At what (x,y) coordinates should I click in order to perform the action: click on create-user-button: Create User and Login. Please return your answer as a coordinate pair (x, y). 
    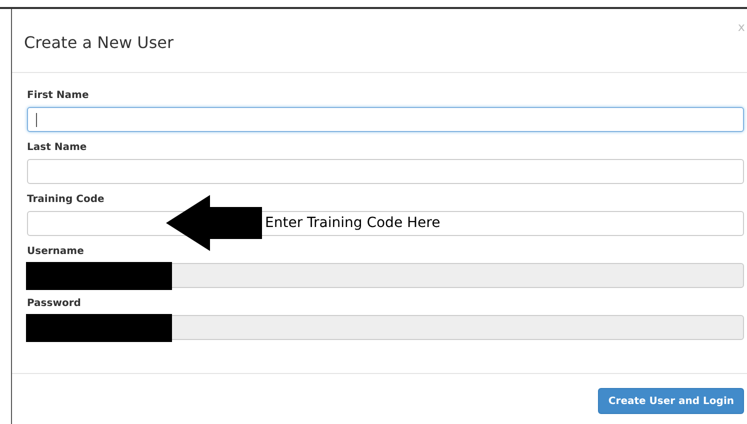
    Looking at the image, I should click on (671, 401).